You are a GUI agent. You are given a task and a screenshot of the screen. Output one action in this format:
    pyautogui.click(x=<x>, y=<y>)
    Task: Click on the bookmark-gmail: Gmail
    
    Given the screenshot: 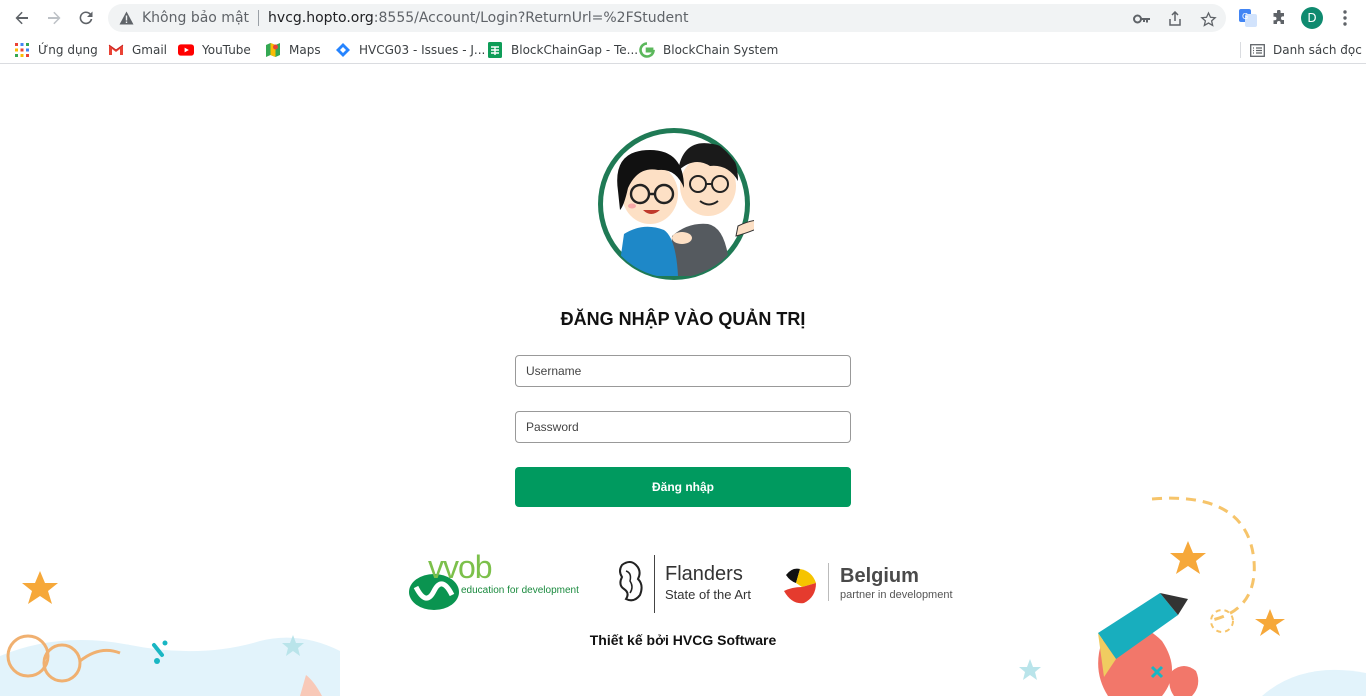 What is the action you would take?
    pyautogui.click(x=137, y=50)
    